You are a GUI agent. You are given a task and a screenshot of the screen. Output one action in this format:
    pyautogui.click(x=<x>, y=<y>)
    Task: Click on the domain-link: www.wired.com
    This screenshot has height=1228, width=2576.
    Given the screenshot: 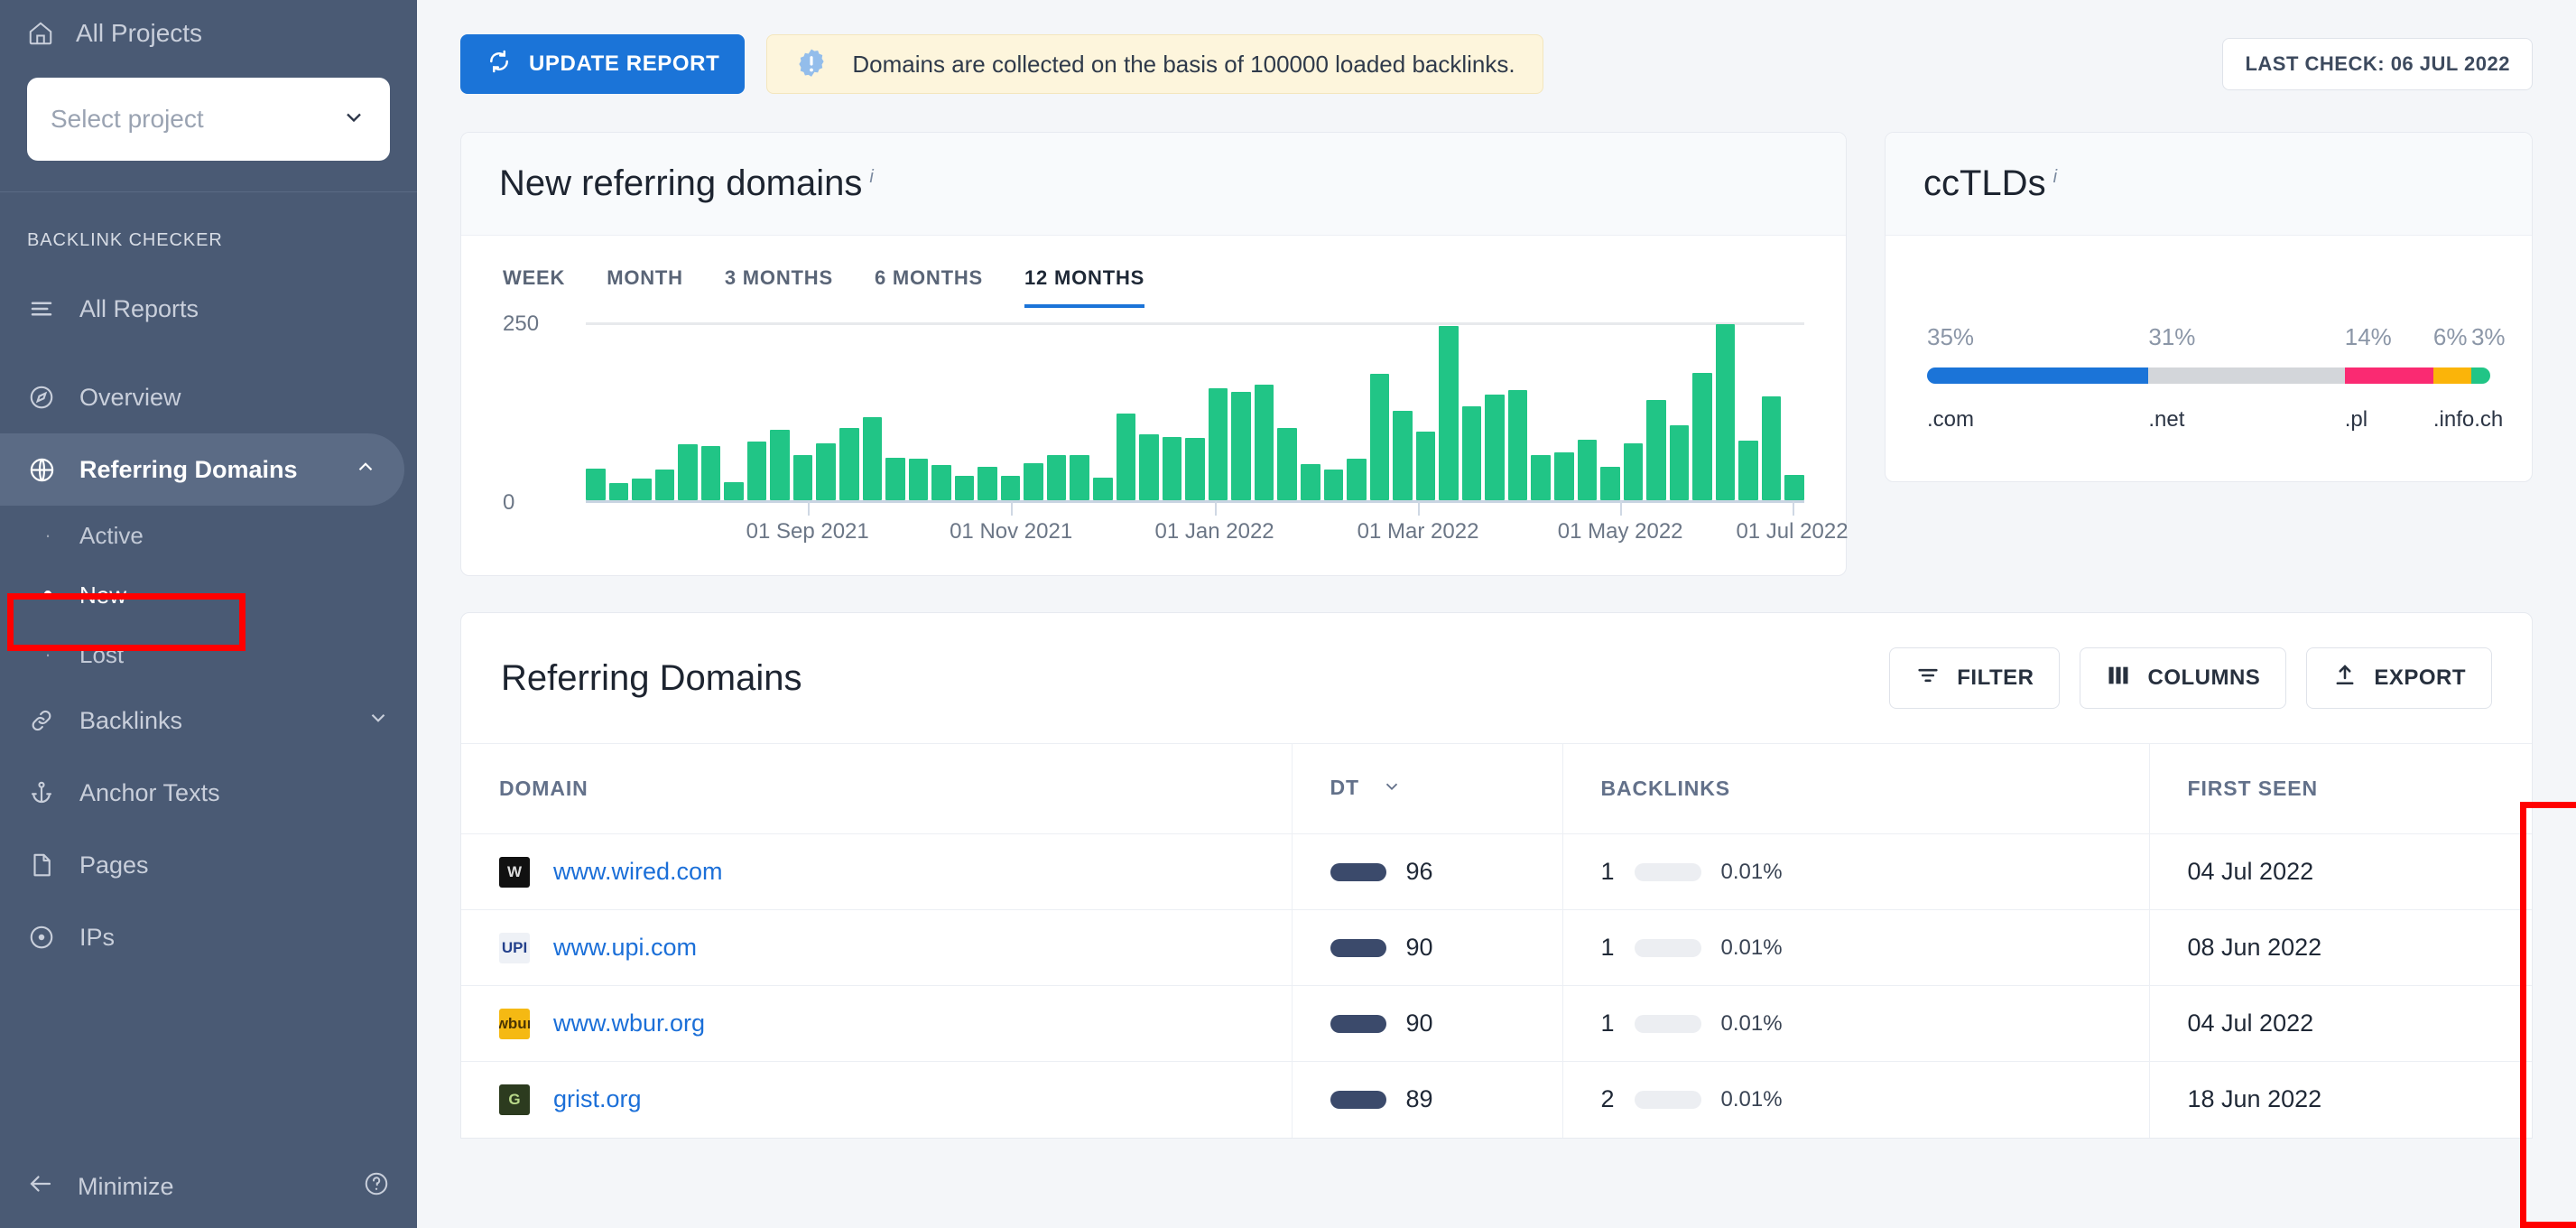 What is the action you would take?
    pyautogui.click(x=638, y=872)
    